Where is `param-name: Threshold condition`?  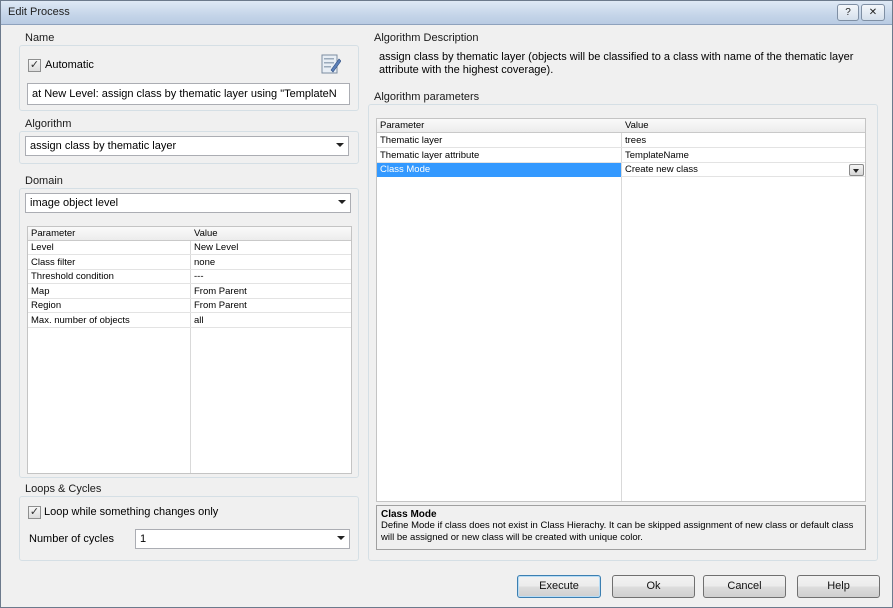
param-name: Threshold condition is located at coordinates (72, 276).